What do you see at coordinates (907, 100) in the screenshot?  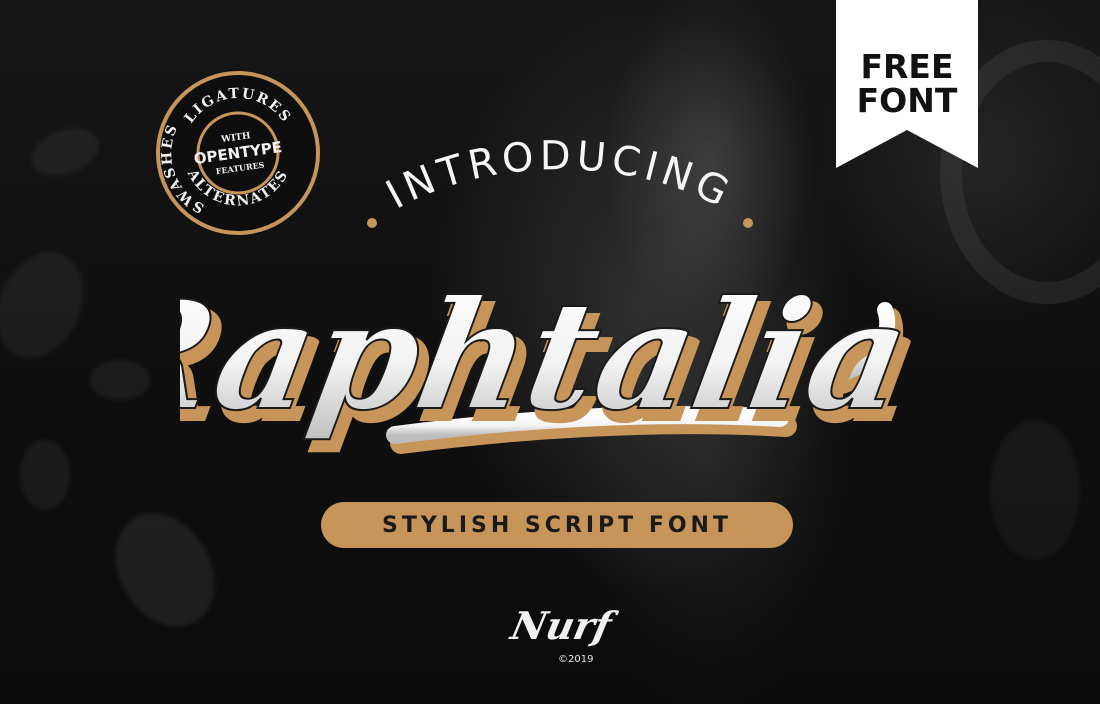 I see `ribbon-line-font: FONT` at bounding box center [907, 100].